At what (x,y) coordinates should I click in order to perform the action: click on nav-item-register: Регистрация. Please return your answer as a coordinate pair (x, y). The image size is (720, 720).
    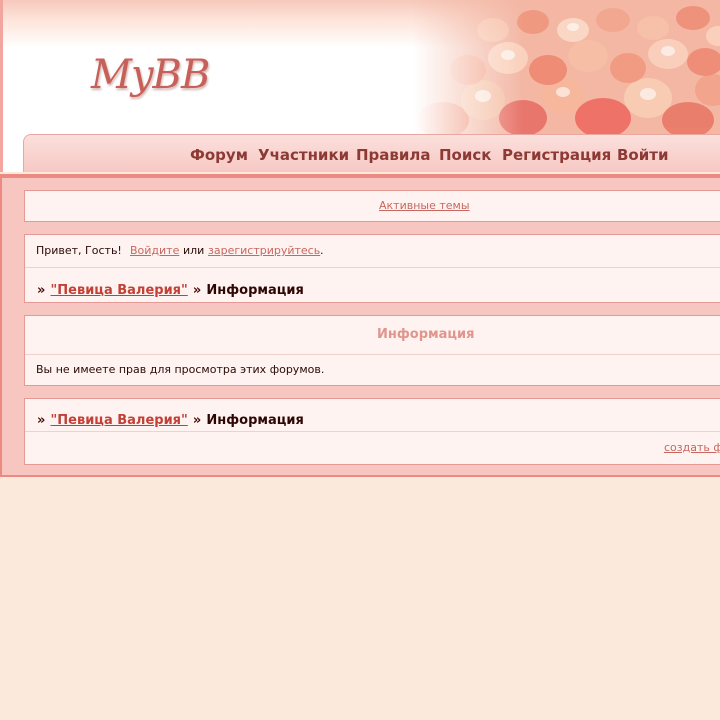
    Looking at the image, I should click on (556, 155).